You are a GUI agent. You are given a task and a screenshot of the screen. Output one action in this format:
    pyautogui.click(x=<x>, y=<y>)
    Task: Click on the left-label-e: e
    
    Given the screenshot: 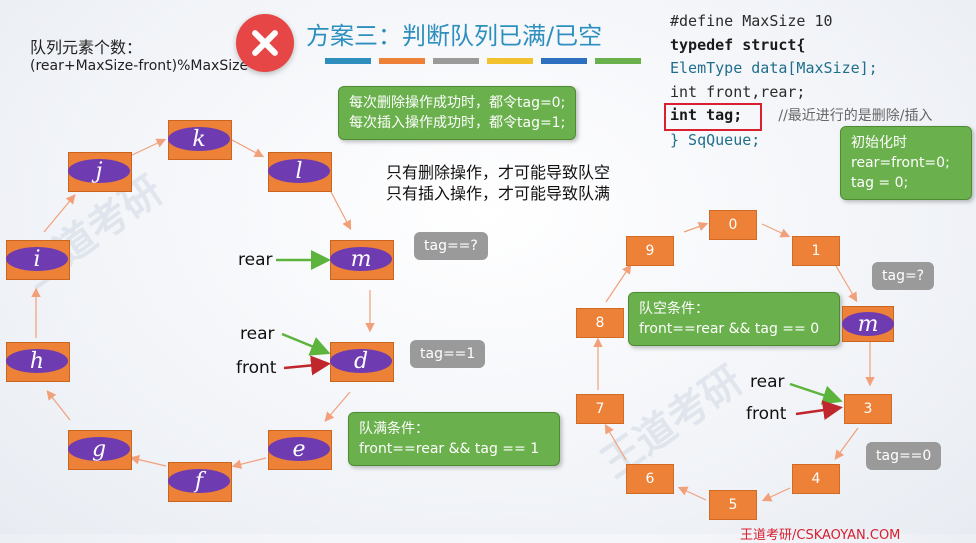 What is the action you would take?
    pyautogui.click(x=299, y=449)
    